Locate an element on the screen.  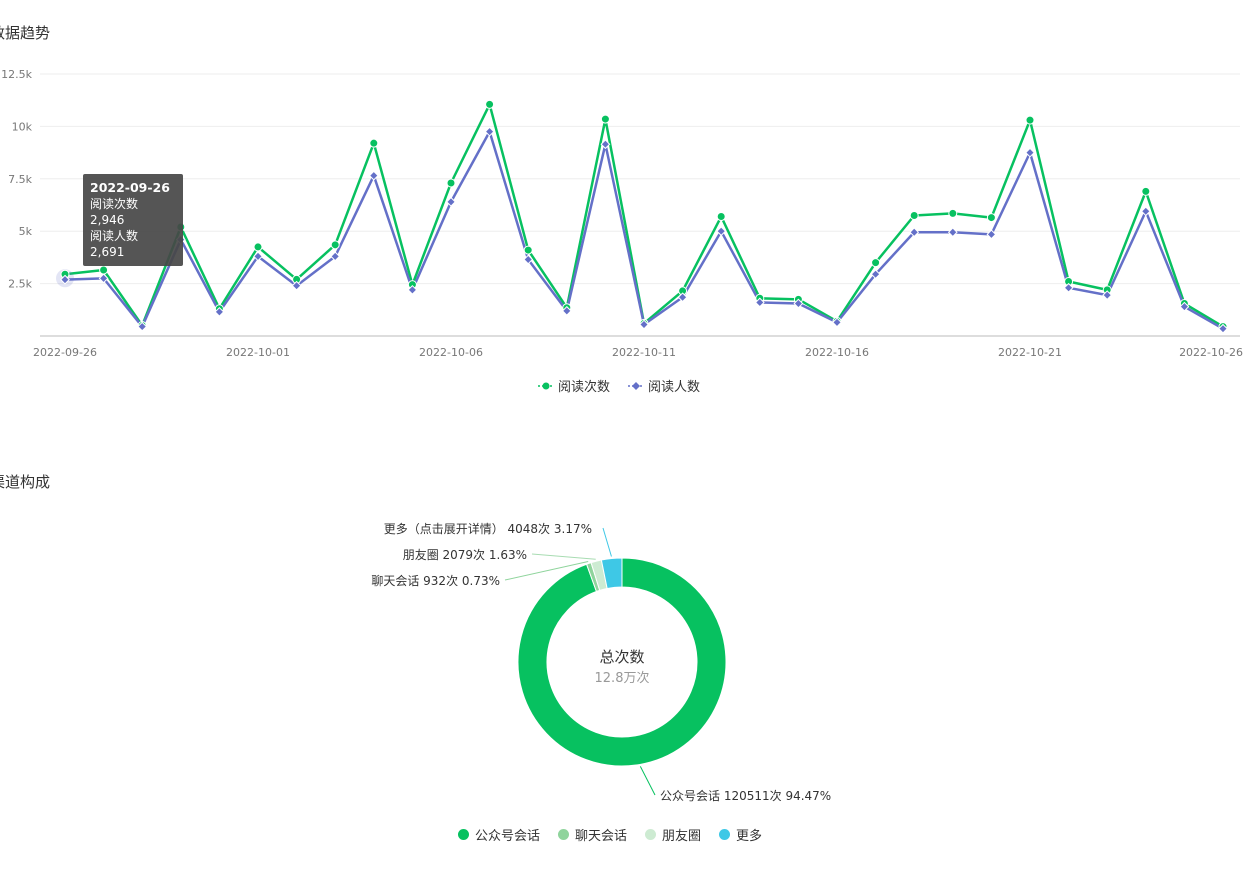
legend-label: 朋友圈 is located at coordinates (682, 836).